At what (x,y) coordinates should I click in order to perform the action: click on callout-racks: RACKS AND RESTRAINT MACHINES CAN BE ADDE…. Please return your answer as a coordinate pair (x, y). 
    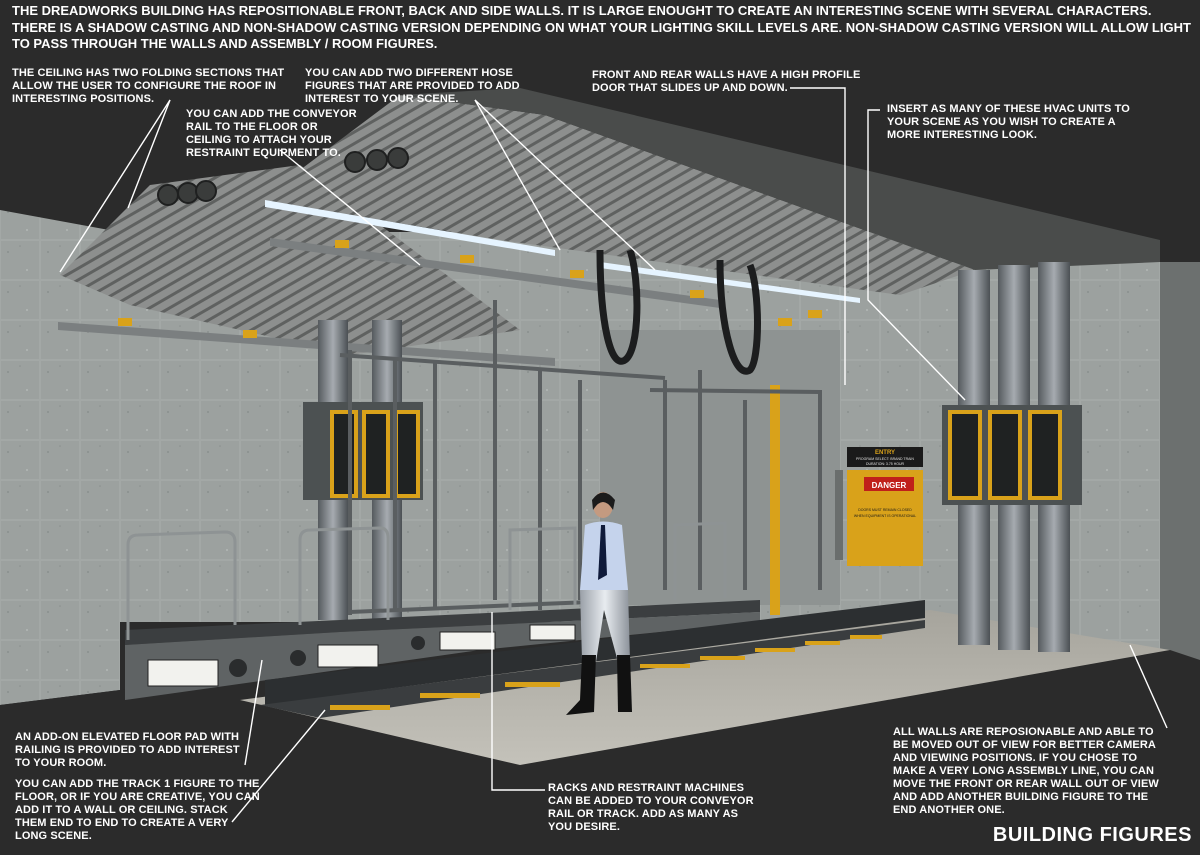
    Looking at the image, I should click on (651, 807).